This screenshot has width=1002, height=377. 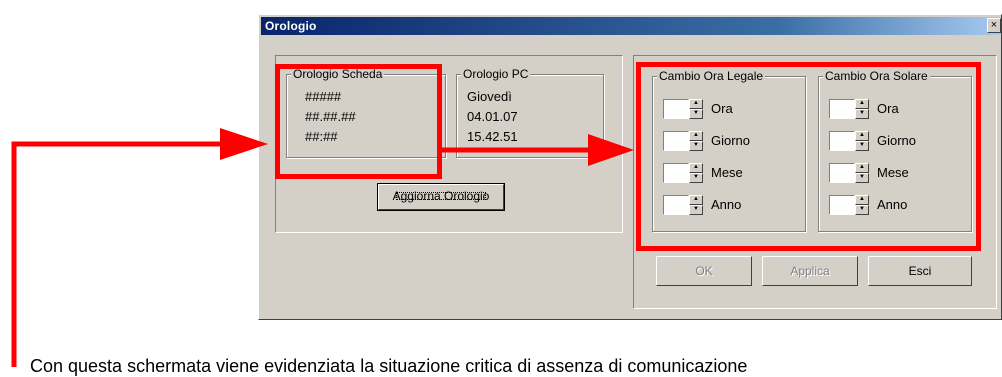 I want to click on left-arrow-line, so click(x=115, y=254).